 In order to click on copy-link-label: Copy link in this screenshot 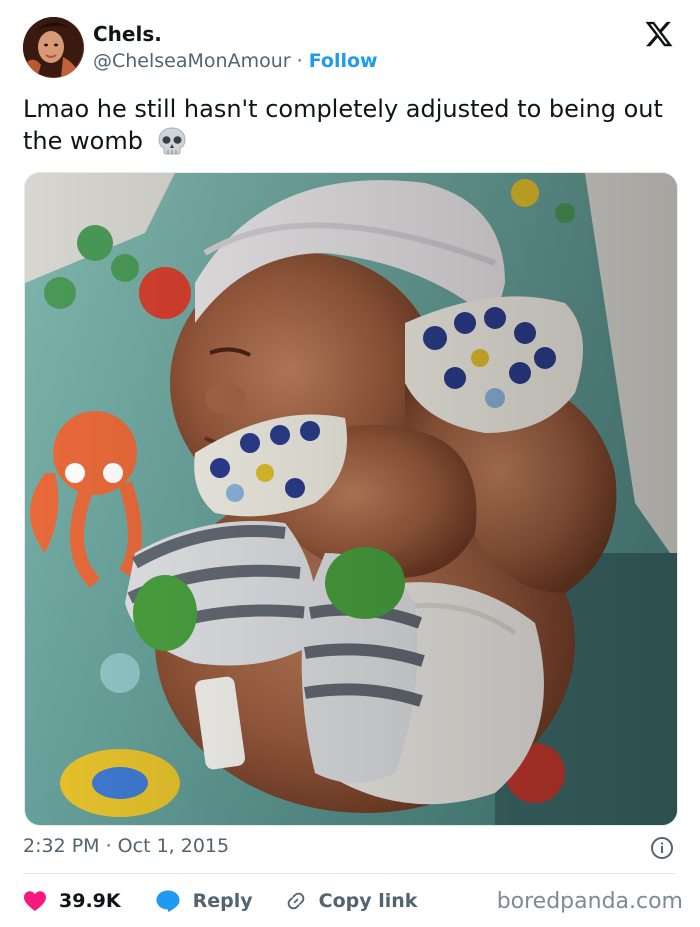, I will do `click(368, 901)`.